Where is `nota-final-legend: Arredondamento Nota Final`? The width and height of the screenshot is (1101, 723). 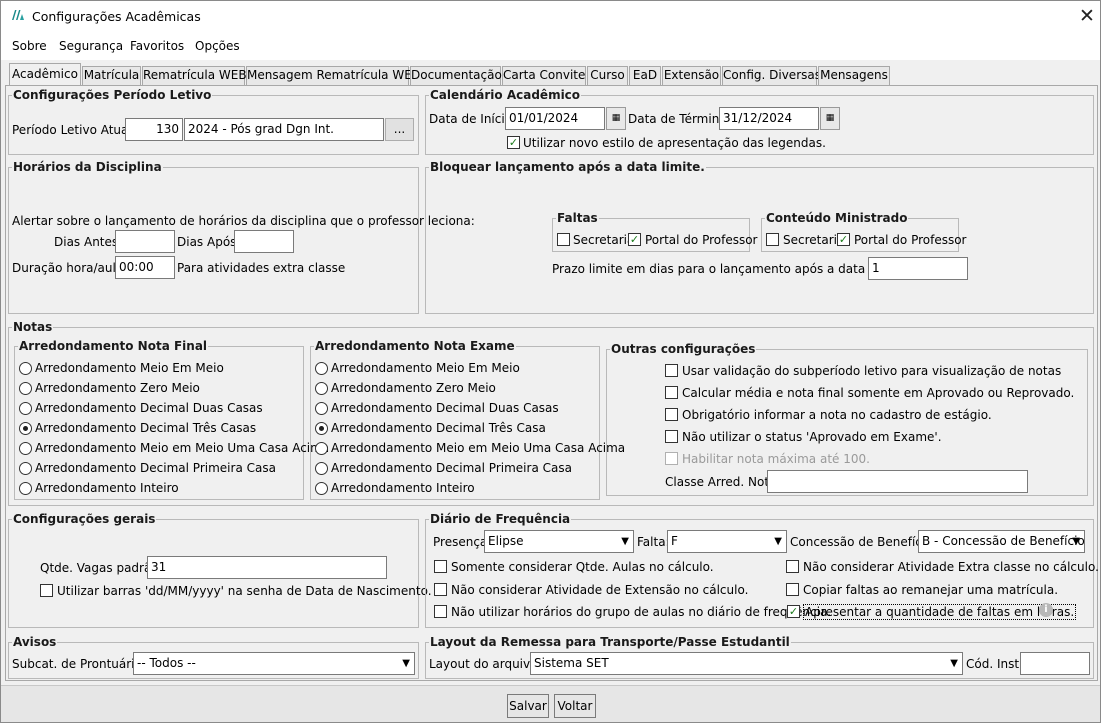
nota-final-legend: Arredondamento Nota Final is located at coordinates (113, 346).